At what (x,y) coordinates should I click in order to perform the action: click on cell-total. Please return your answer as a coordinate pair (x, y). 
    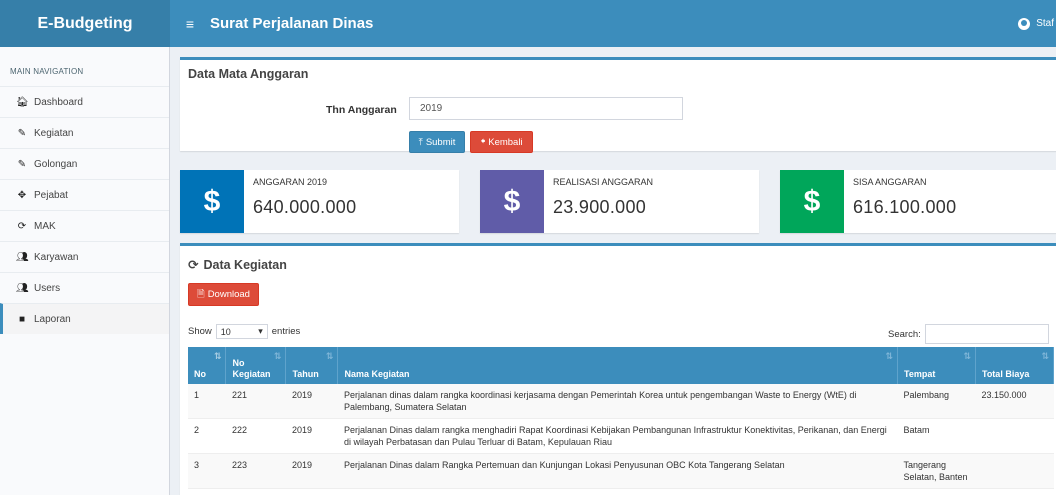
    Looking at the image, I should click on (1014, 436).